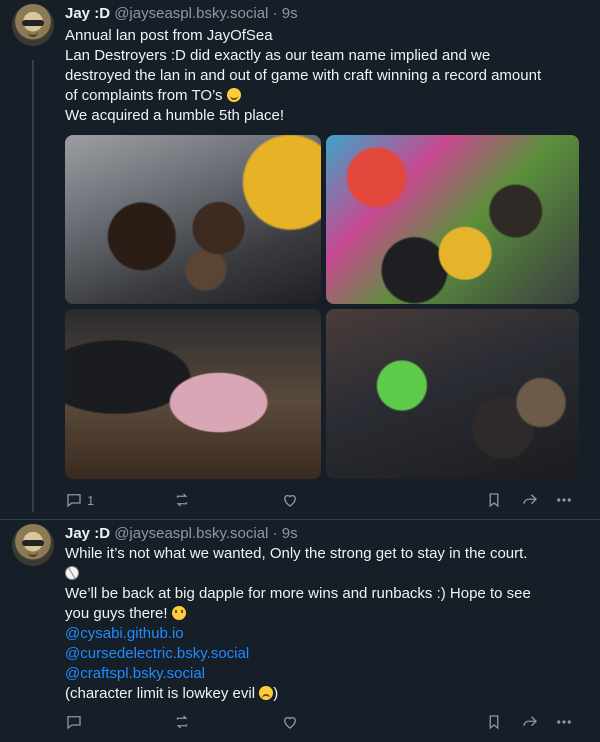  What do you see at coordinates (325, 574) in the screenshot?
I see `text-line` at bounding box center [325, 574].